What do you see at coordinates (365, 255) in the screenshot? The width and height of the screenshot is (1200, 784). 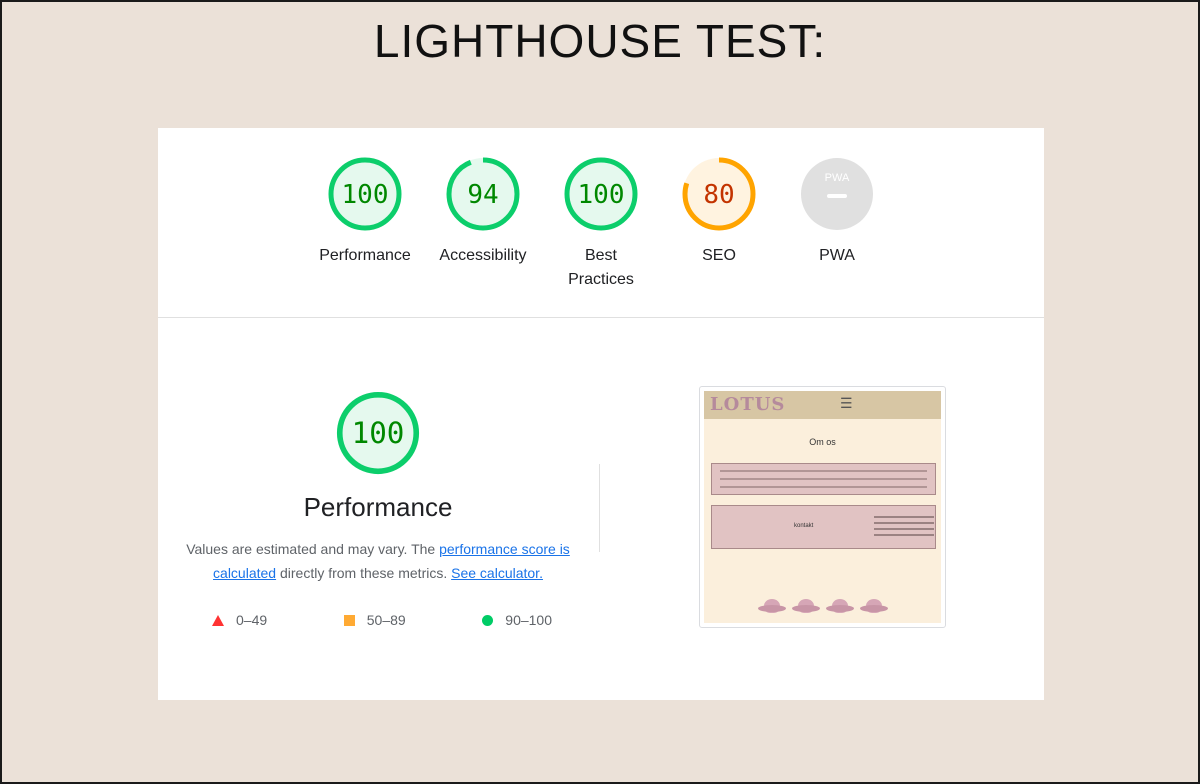 I see `gauge-label: Performance` at bounding box center [365, 255].